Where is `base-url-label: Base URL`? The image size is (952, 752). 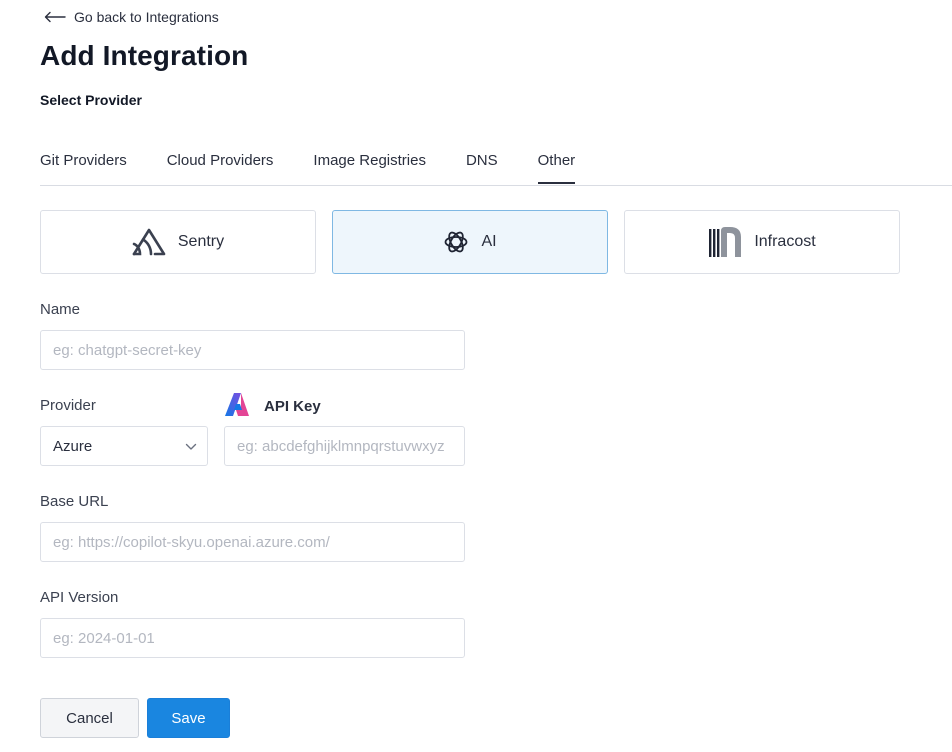 base-url-label: Base URL is located at coordinates (74, 501).